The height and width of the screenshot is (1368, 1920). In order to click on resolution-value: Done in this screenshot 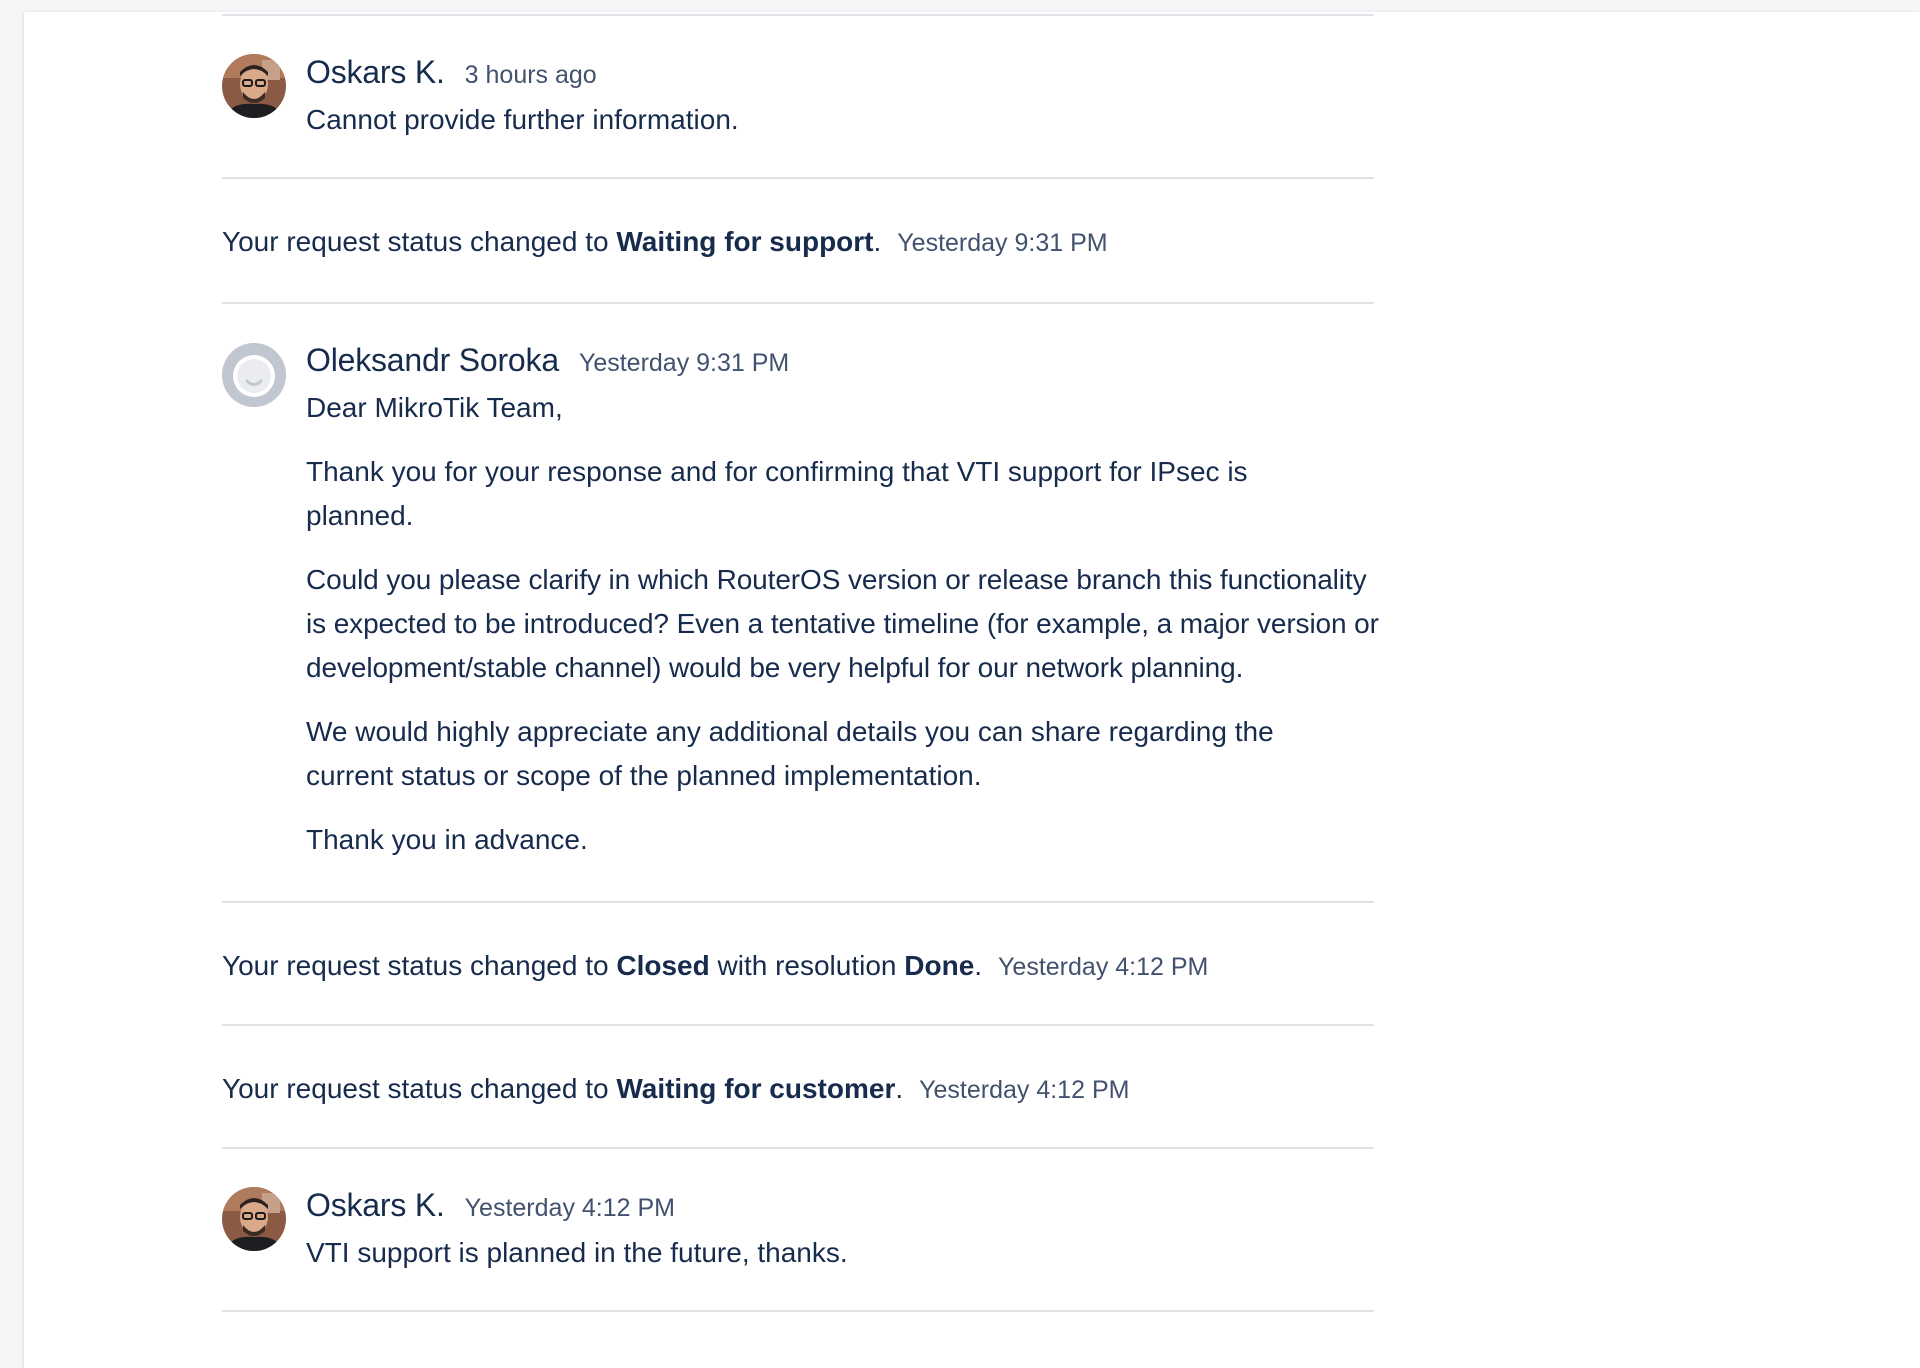, I will do `click(939, 965)`.